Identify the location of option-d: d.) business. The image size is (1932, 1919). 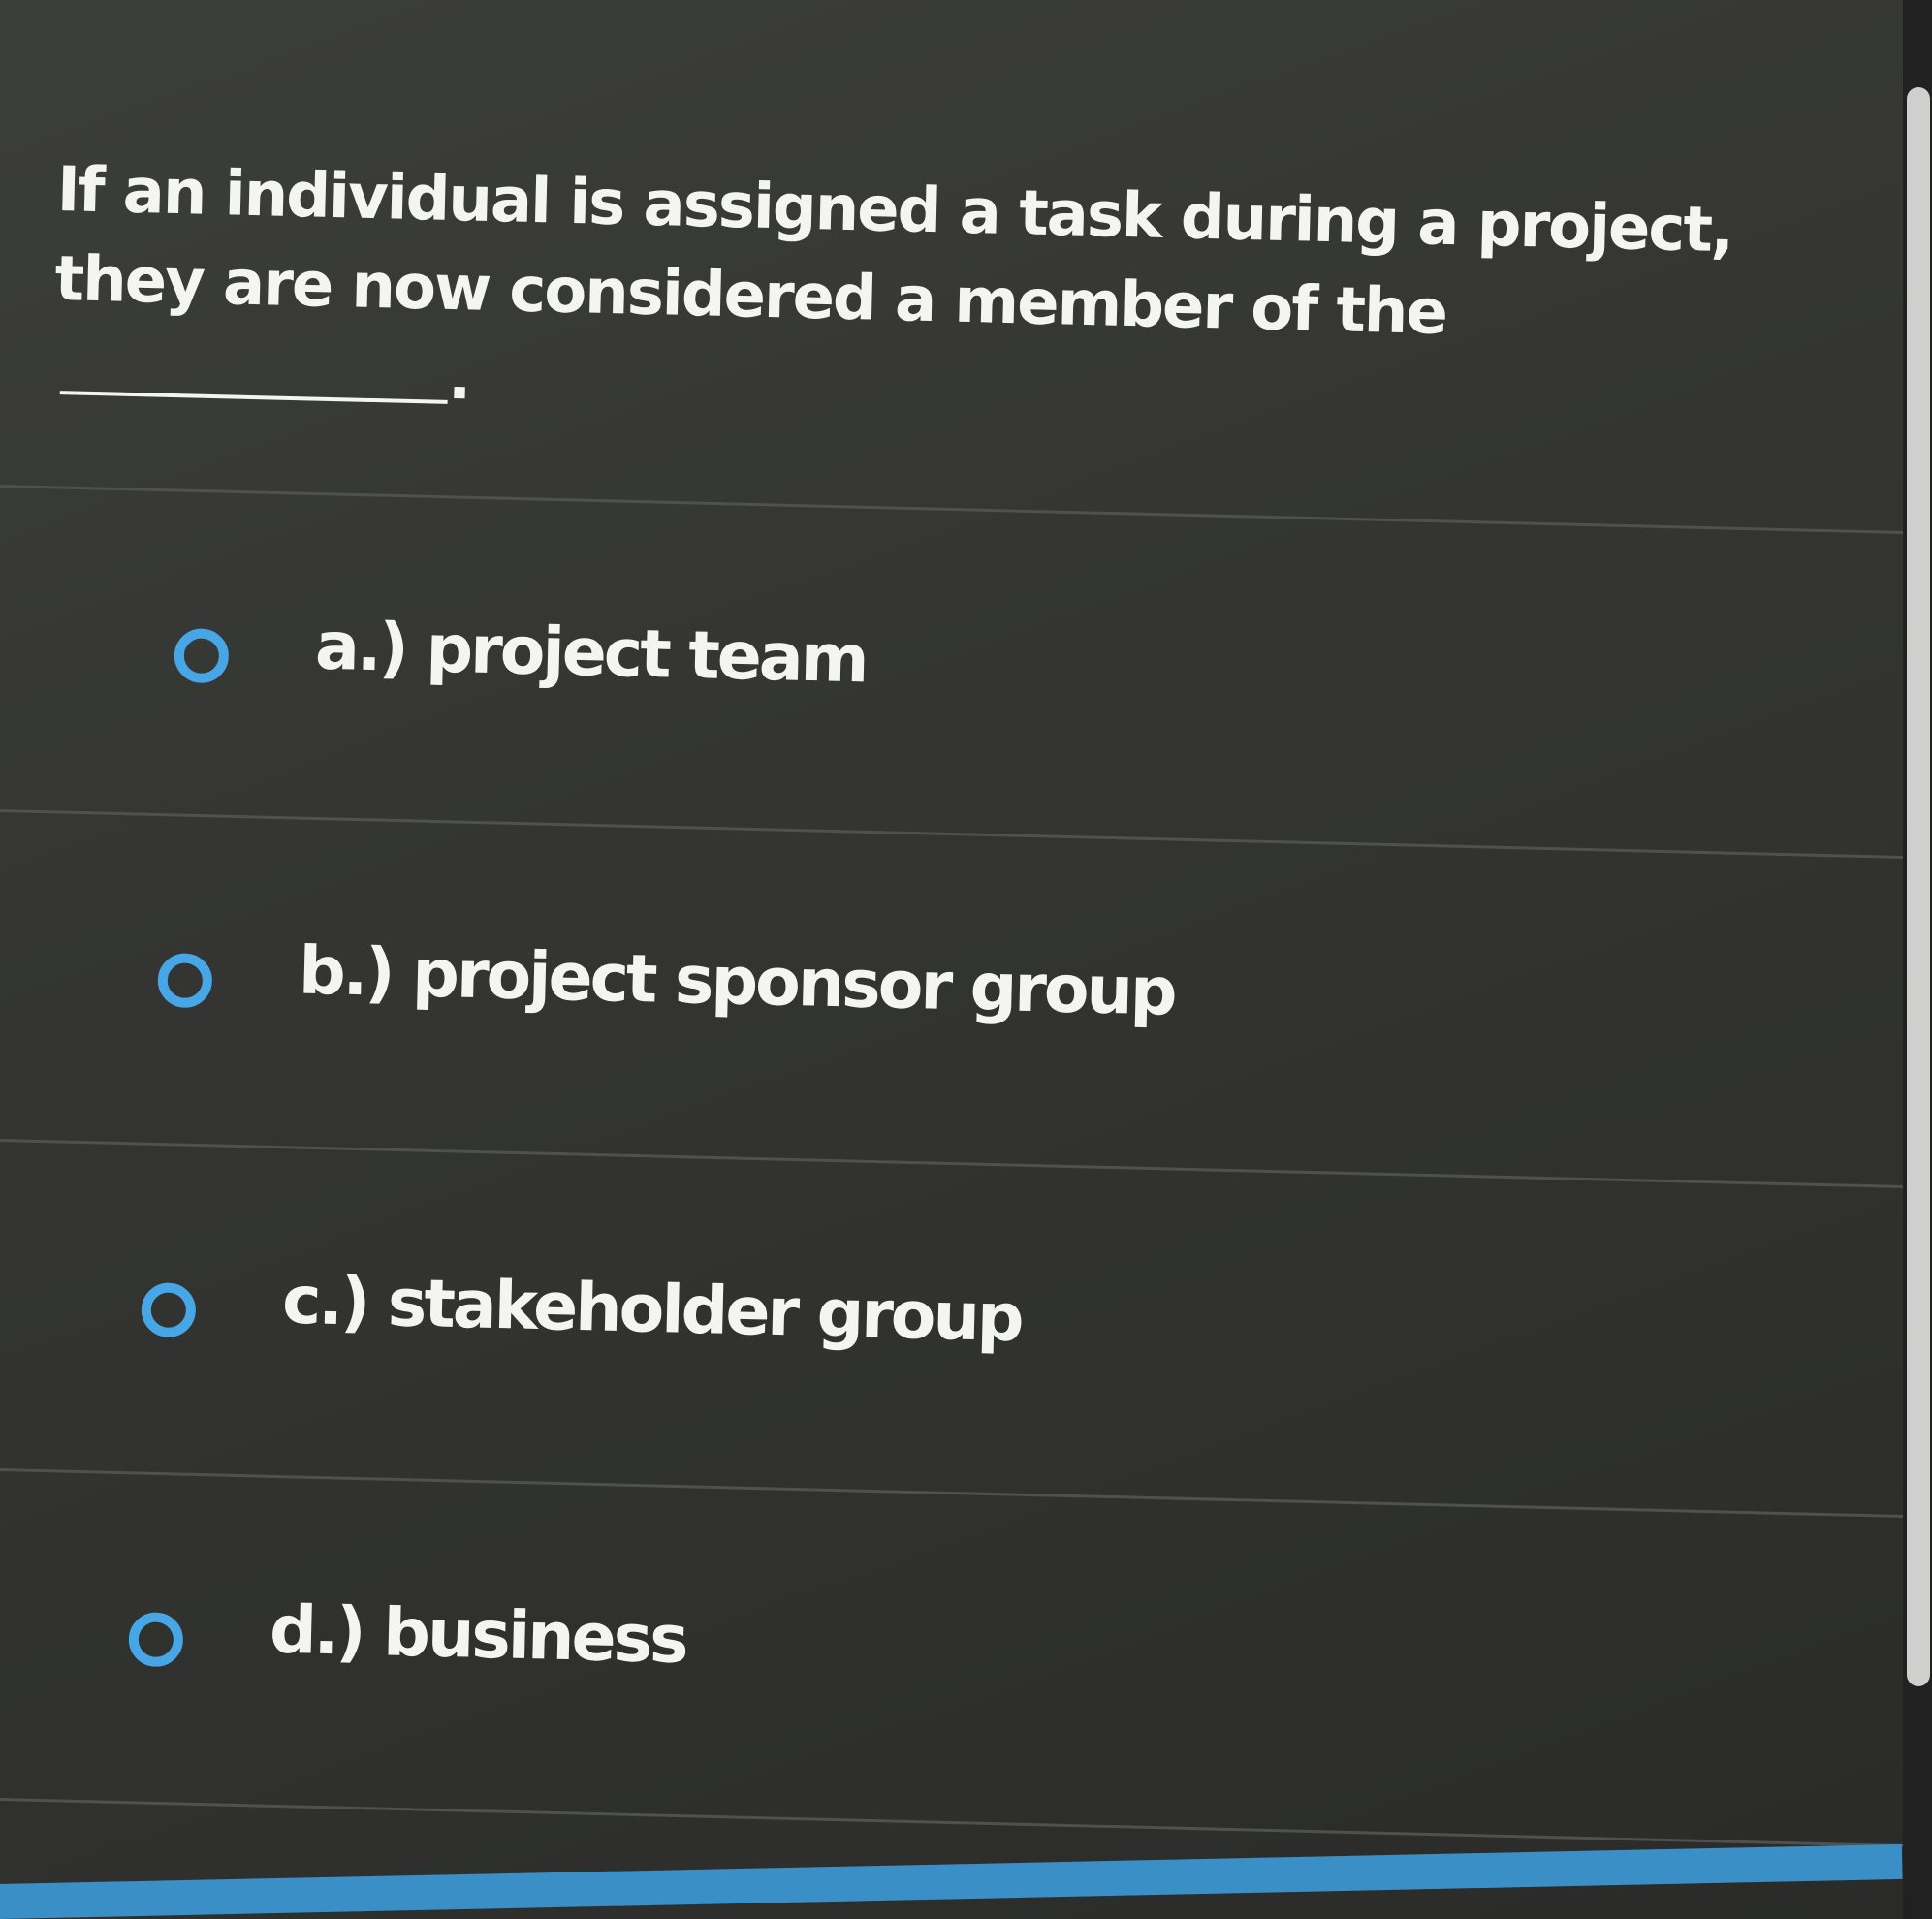
(953, 1653).